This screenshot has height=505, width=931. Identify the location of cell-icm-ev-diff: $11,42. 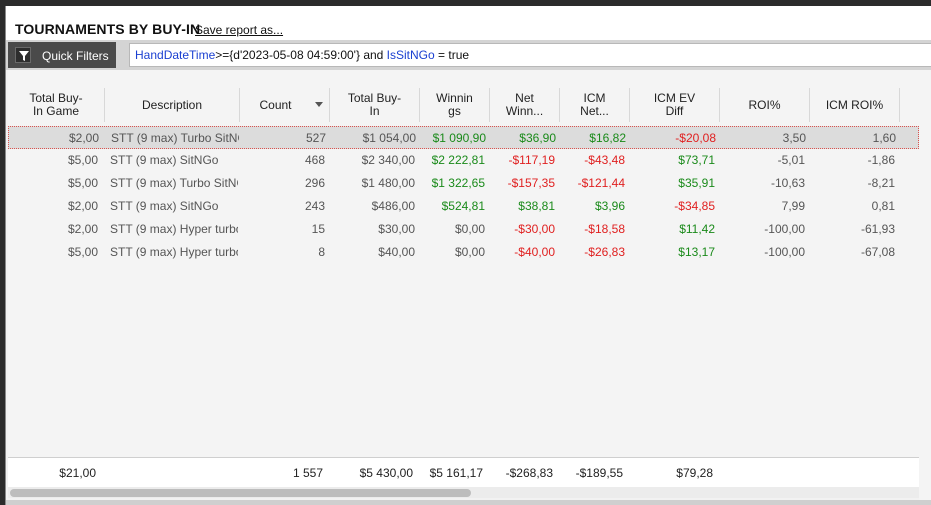
(697, 229).